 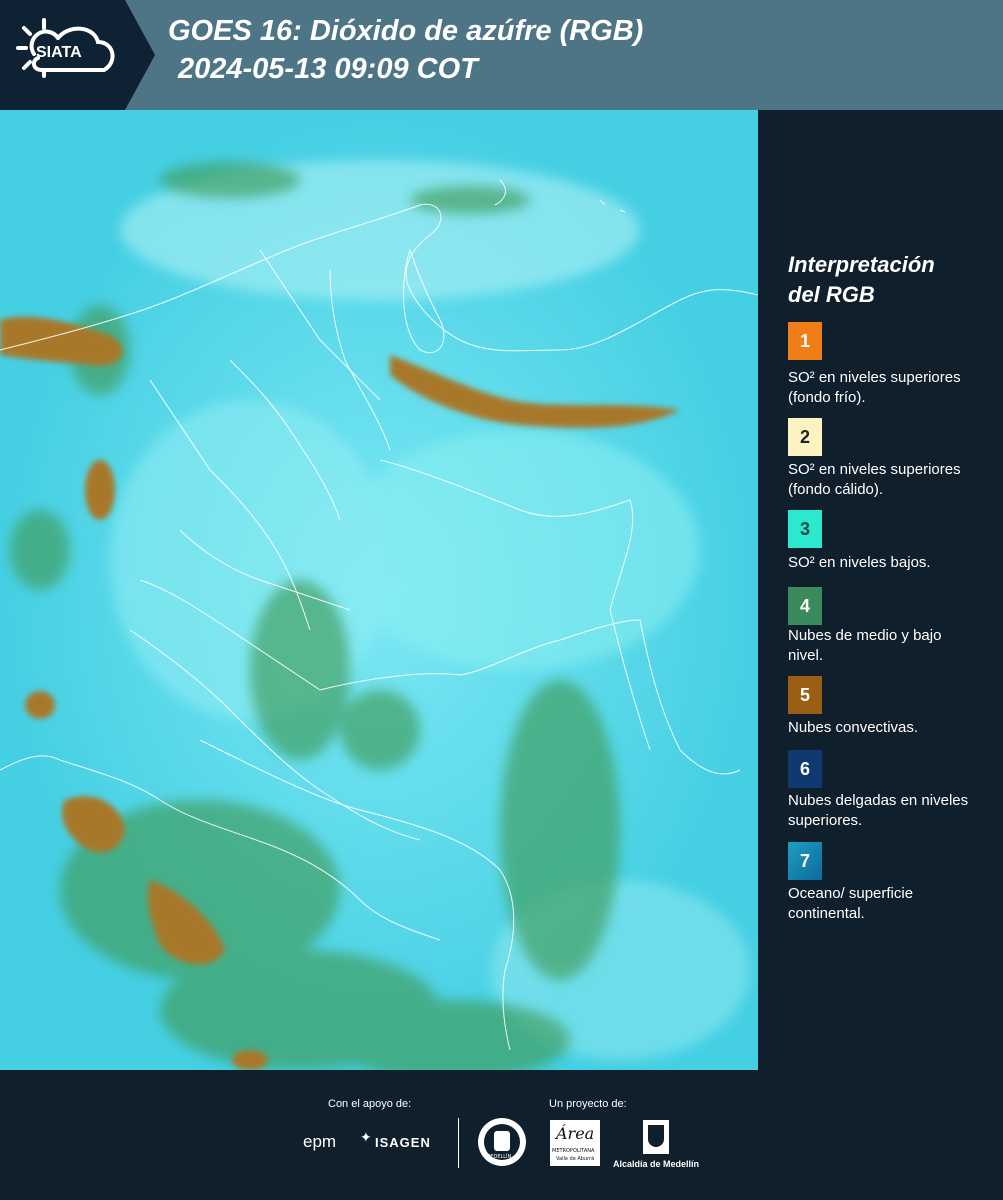 I want to click on shield-icon, so click(x=502, y=1141).